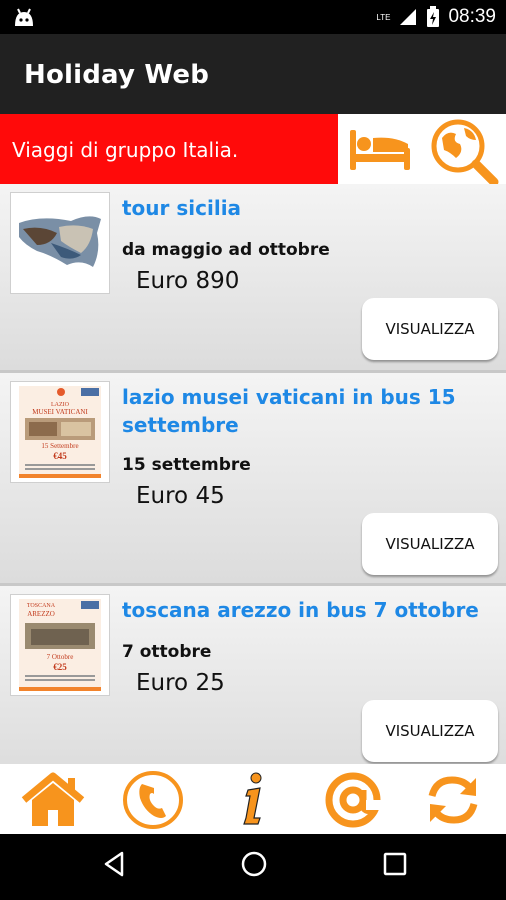 Image resolution: width=506 pixels, height=900 pixels. What do you see at coordinates (465, 153) in the screenshot?
I see `search-globe-icon` at bounding box center [465, 153].